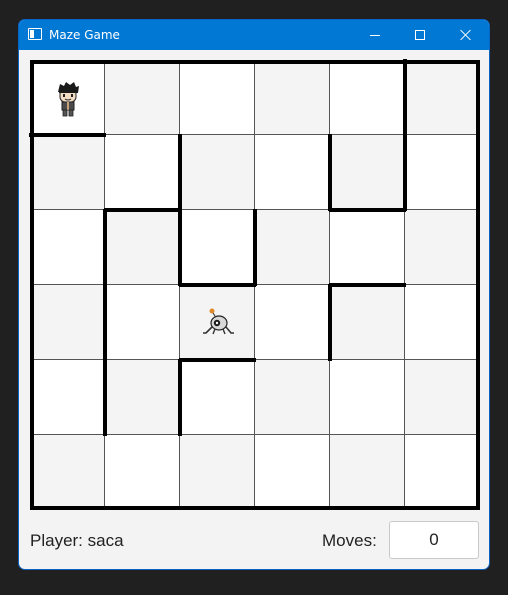 The image size is (508, 595). I want to click on player-name-label: Player: saca, so click(77, 540).